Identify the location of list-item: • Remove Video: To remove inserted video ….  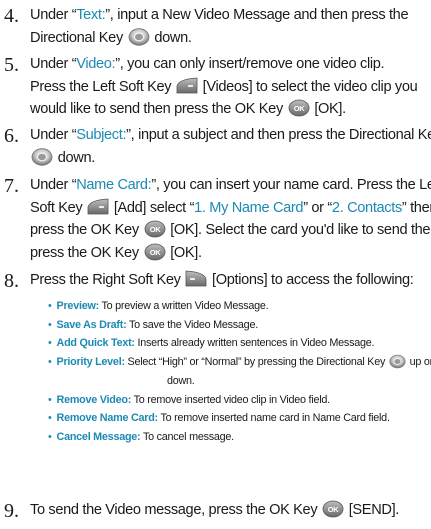
(189, 399).